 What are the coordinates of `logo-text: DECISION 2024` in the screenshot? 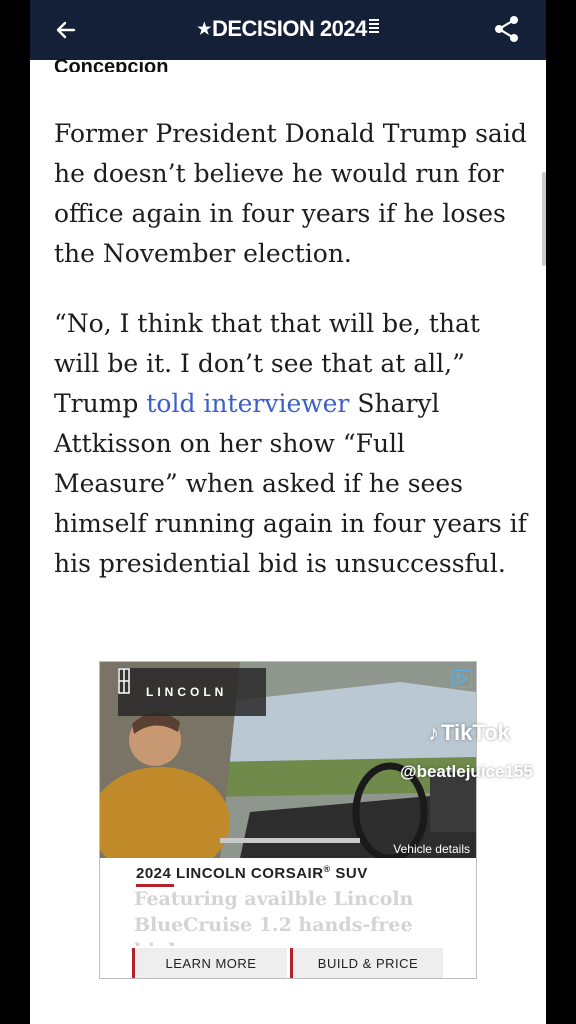 It's located at (289, 28).